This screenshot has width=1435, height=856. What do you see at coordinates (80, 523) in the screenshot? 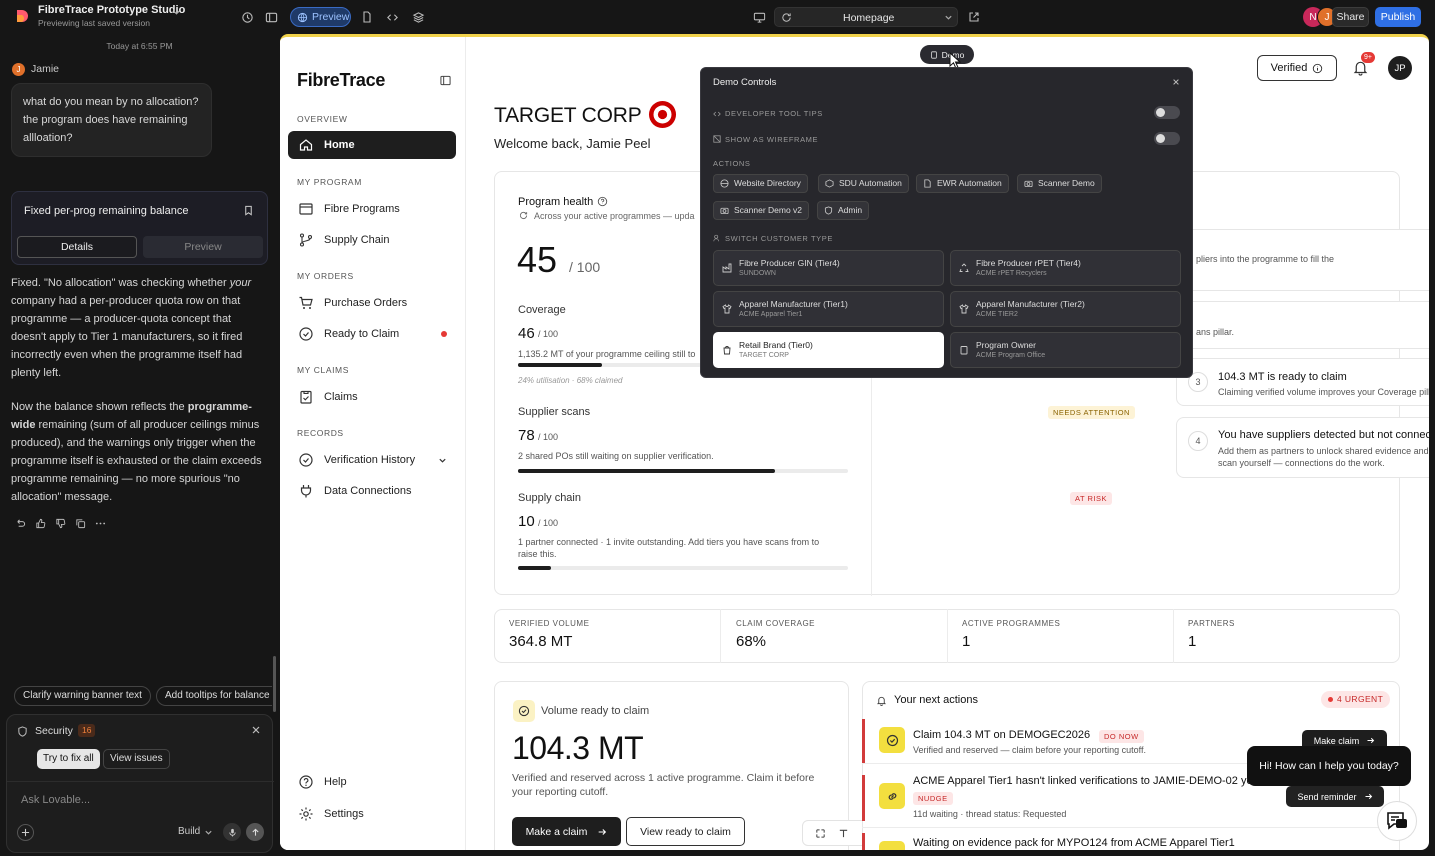
I see `copy-icon` at bounding box center [80, 523].